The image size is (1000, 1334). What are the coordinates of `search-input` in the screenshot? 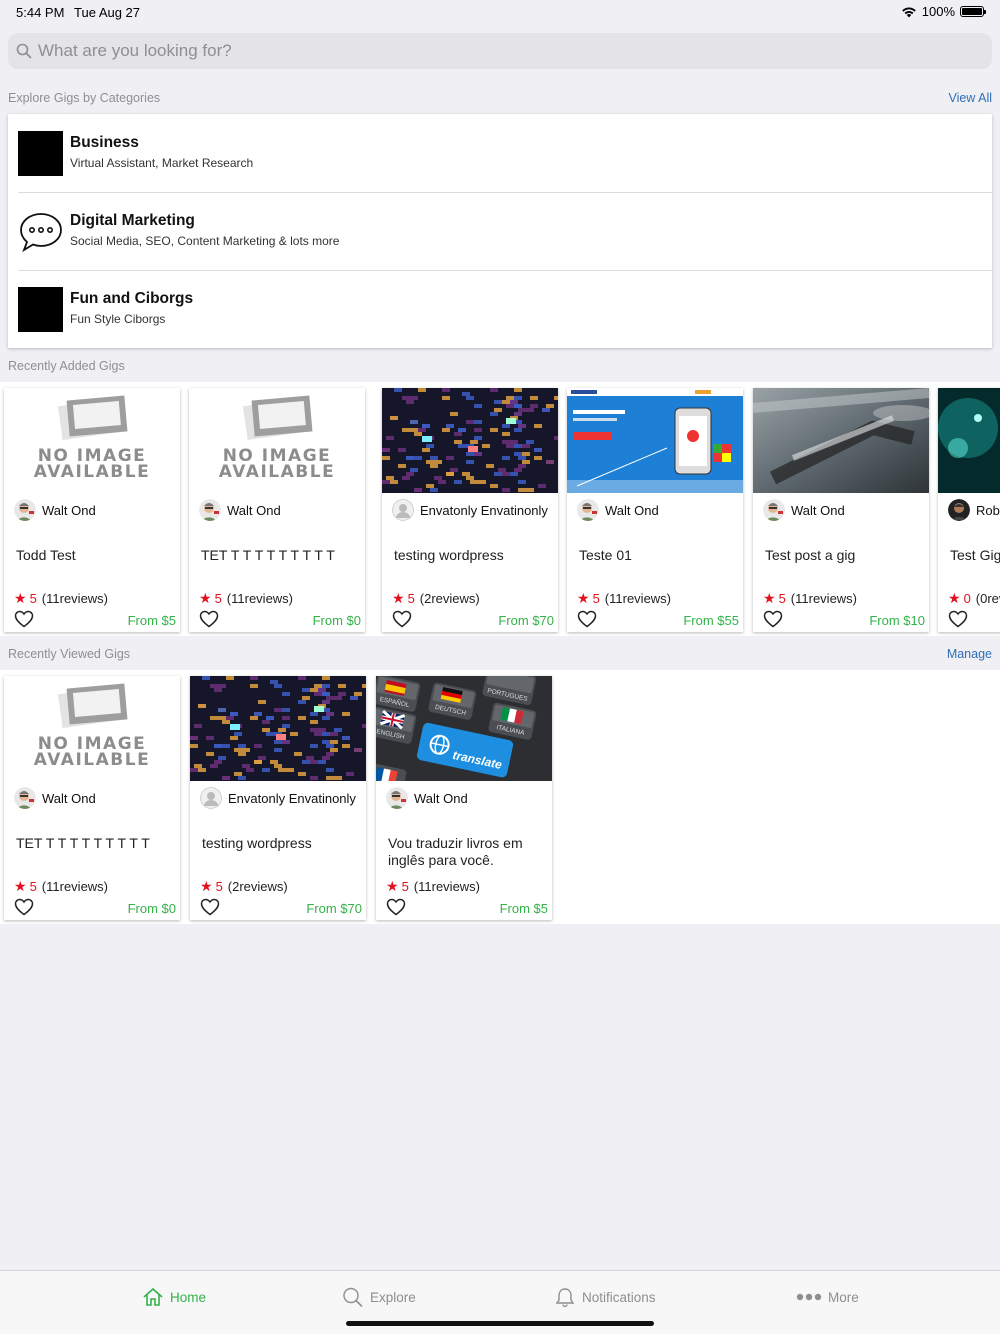 It's located at (488, 51).